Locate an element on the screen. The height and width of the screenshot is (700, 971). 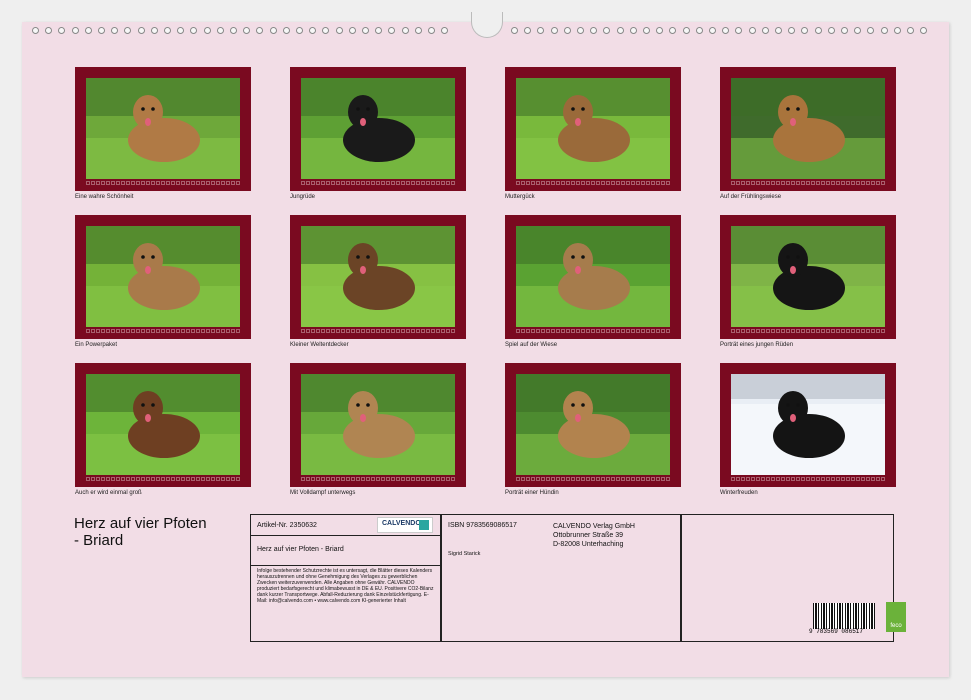
publisher-line: CALVENDO Verlag GmbH is located at coordinates (594, 526).